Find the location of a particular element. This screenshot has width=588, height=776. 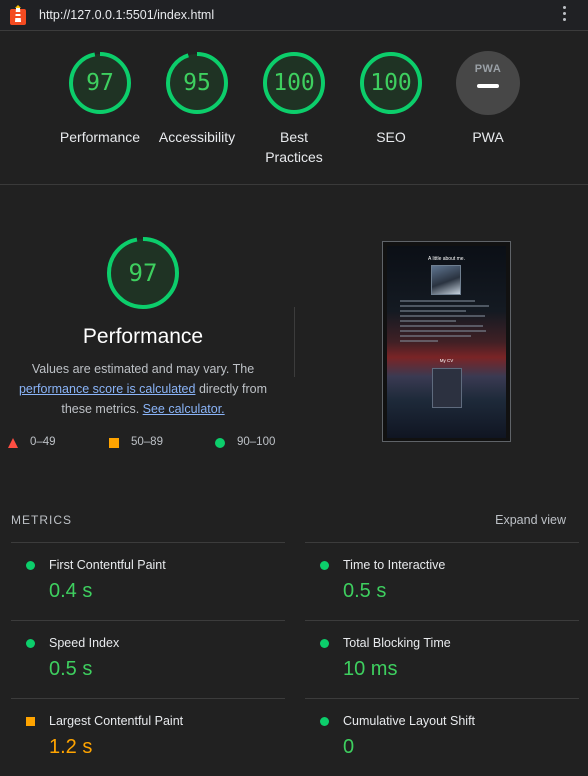

desc-text: Values are estimated and may vary. The is located at coordinates (143, 369).